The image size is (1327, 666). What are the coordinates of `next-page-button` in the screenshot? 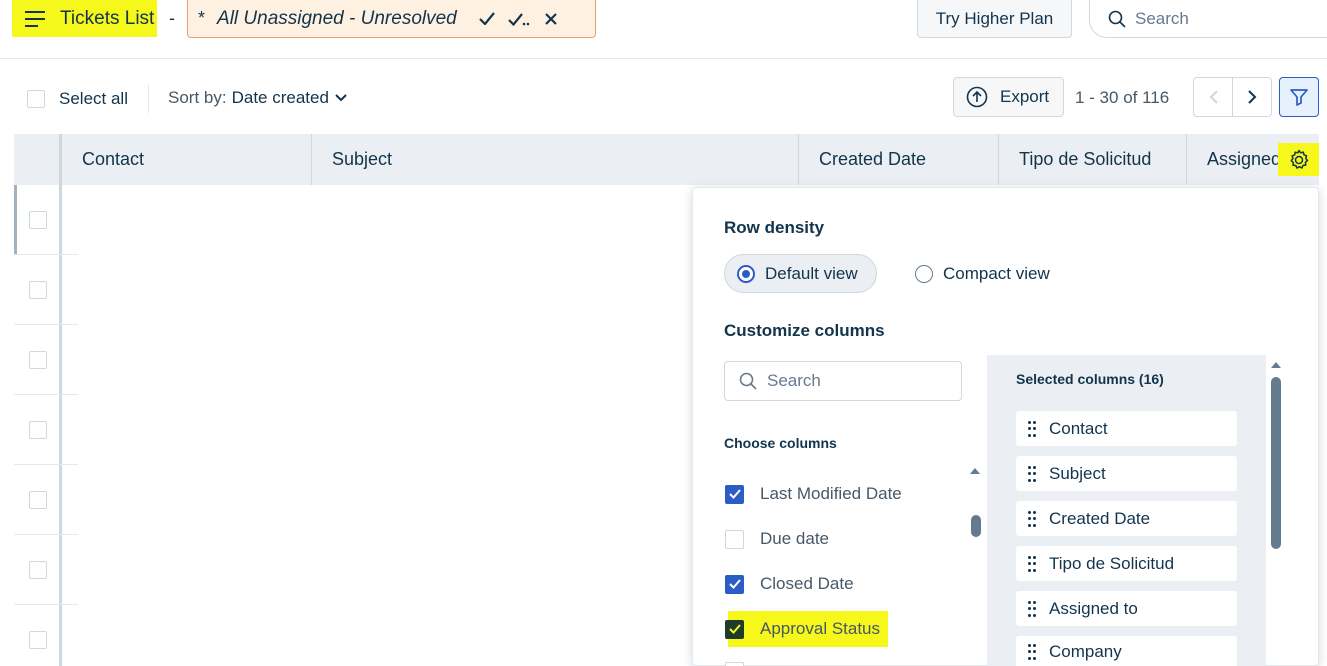 It's located at (1252, 97).